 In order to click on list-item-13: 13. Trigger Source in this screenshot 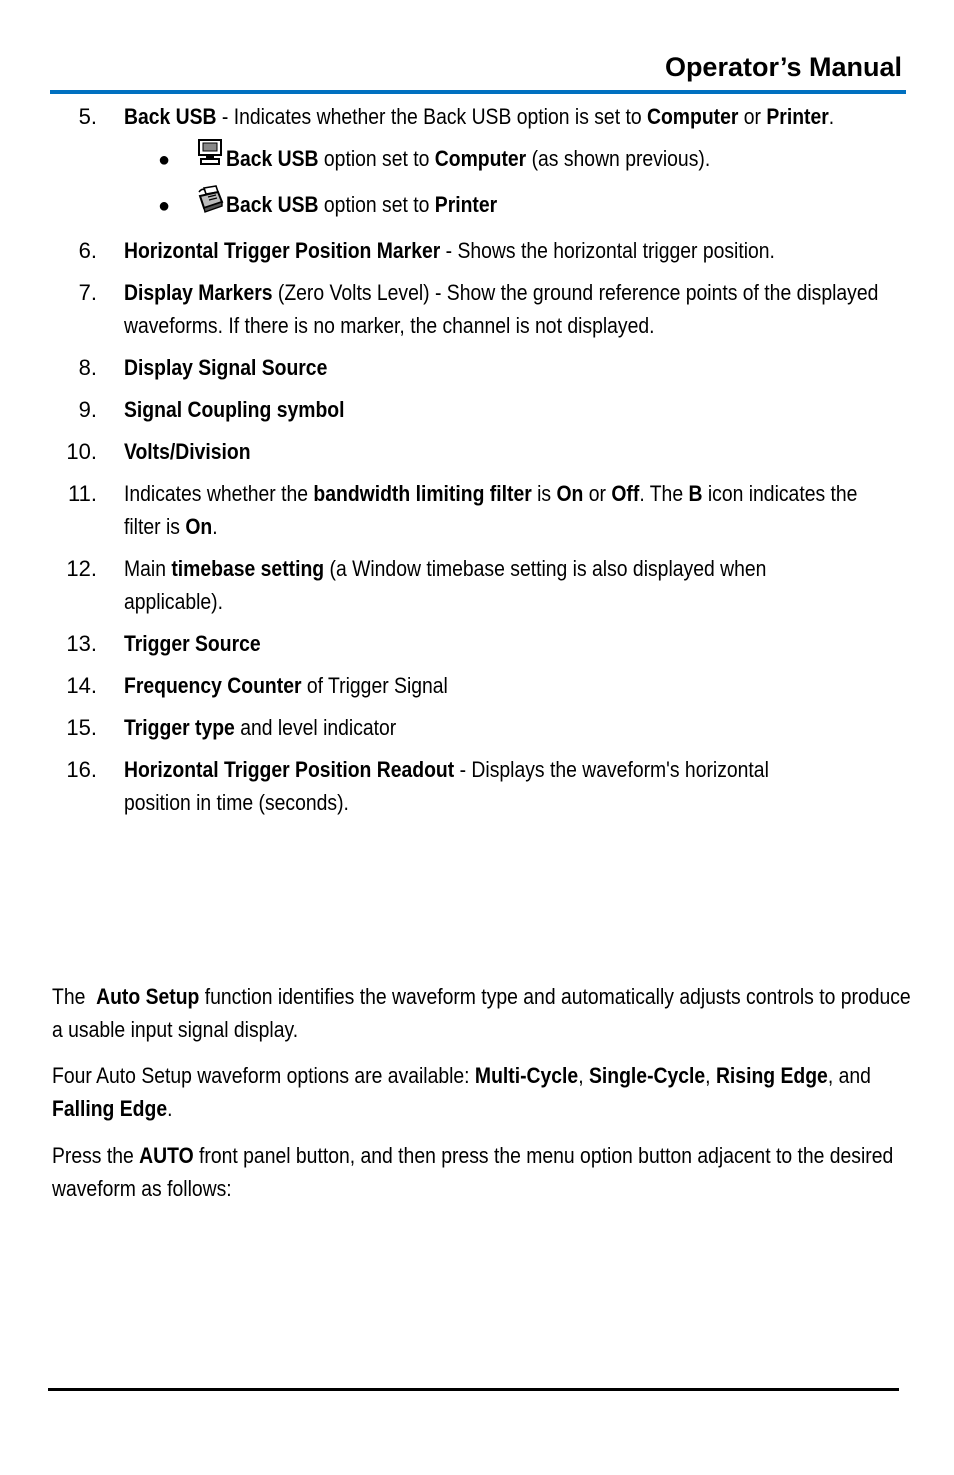, I will do `click(477, 643)`.